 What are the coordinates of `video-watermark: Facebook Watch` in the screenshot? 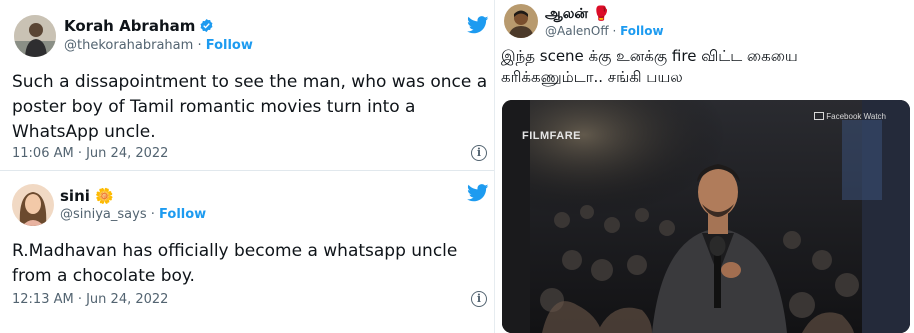 It's located at (850, 116).